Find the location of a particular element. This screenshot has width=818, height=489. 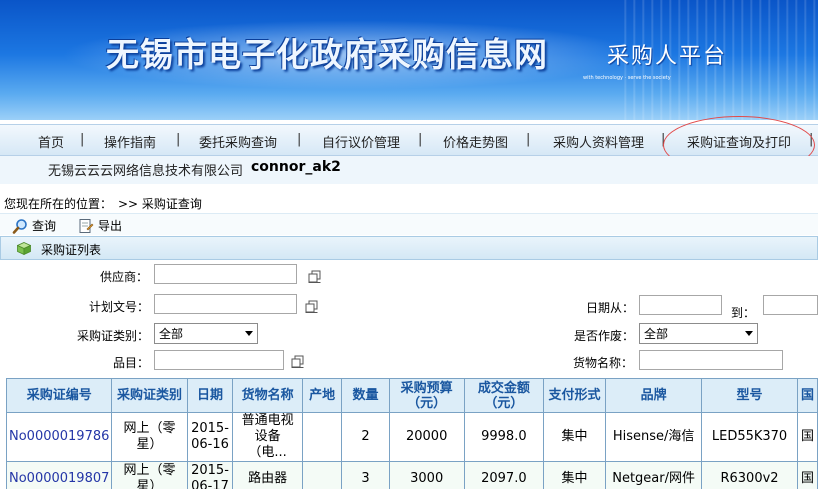

column-header: 支付形式 is located at coordinates (574, 395).